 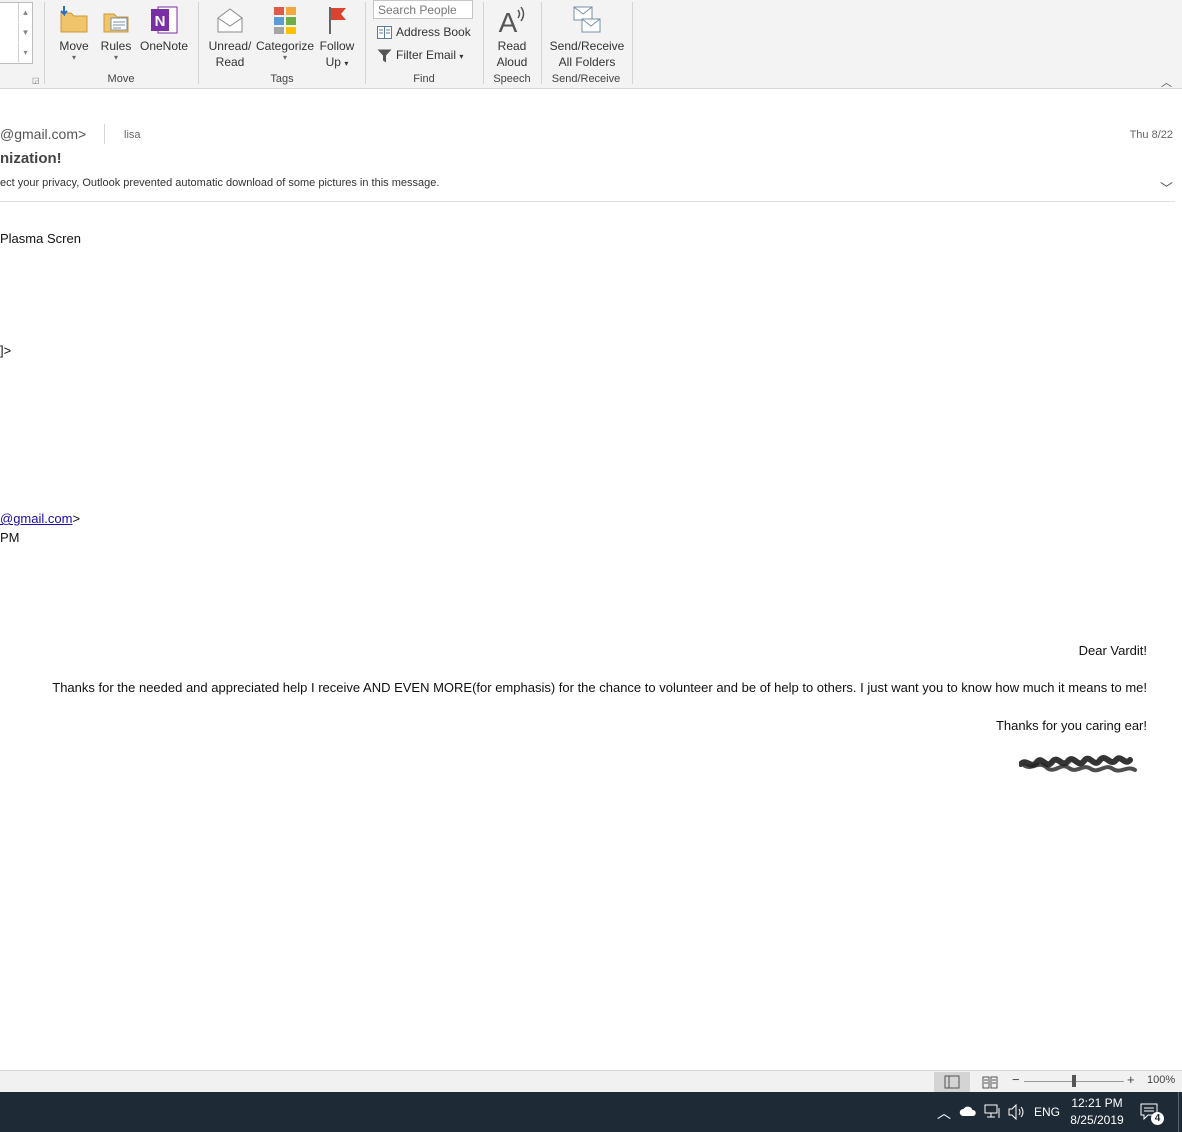 I want to click on clock-date: 8/25/2019, so click(x=1097, y=1120).